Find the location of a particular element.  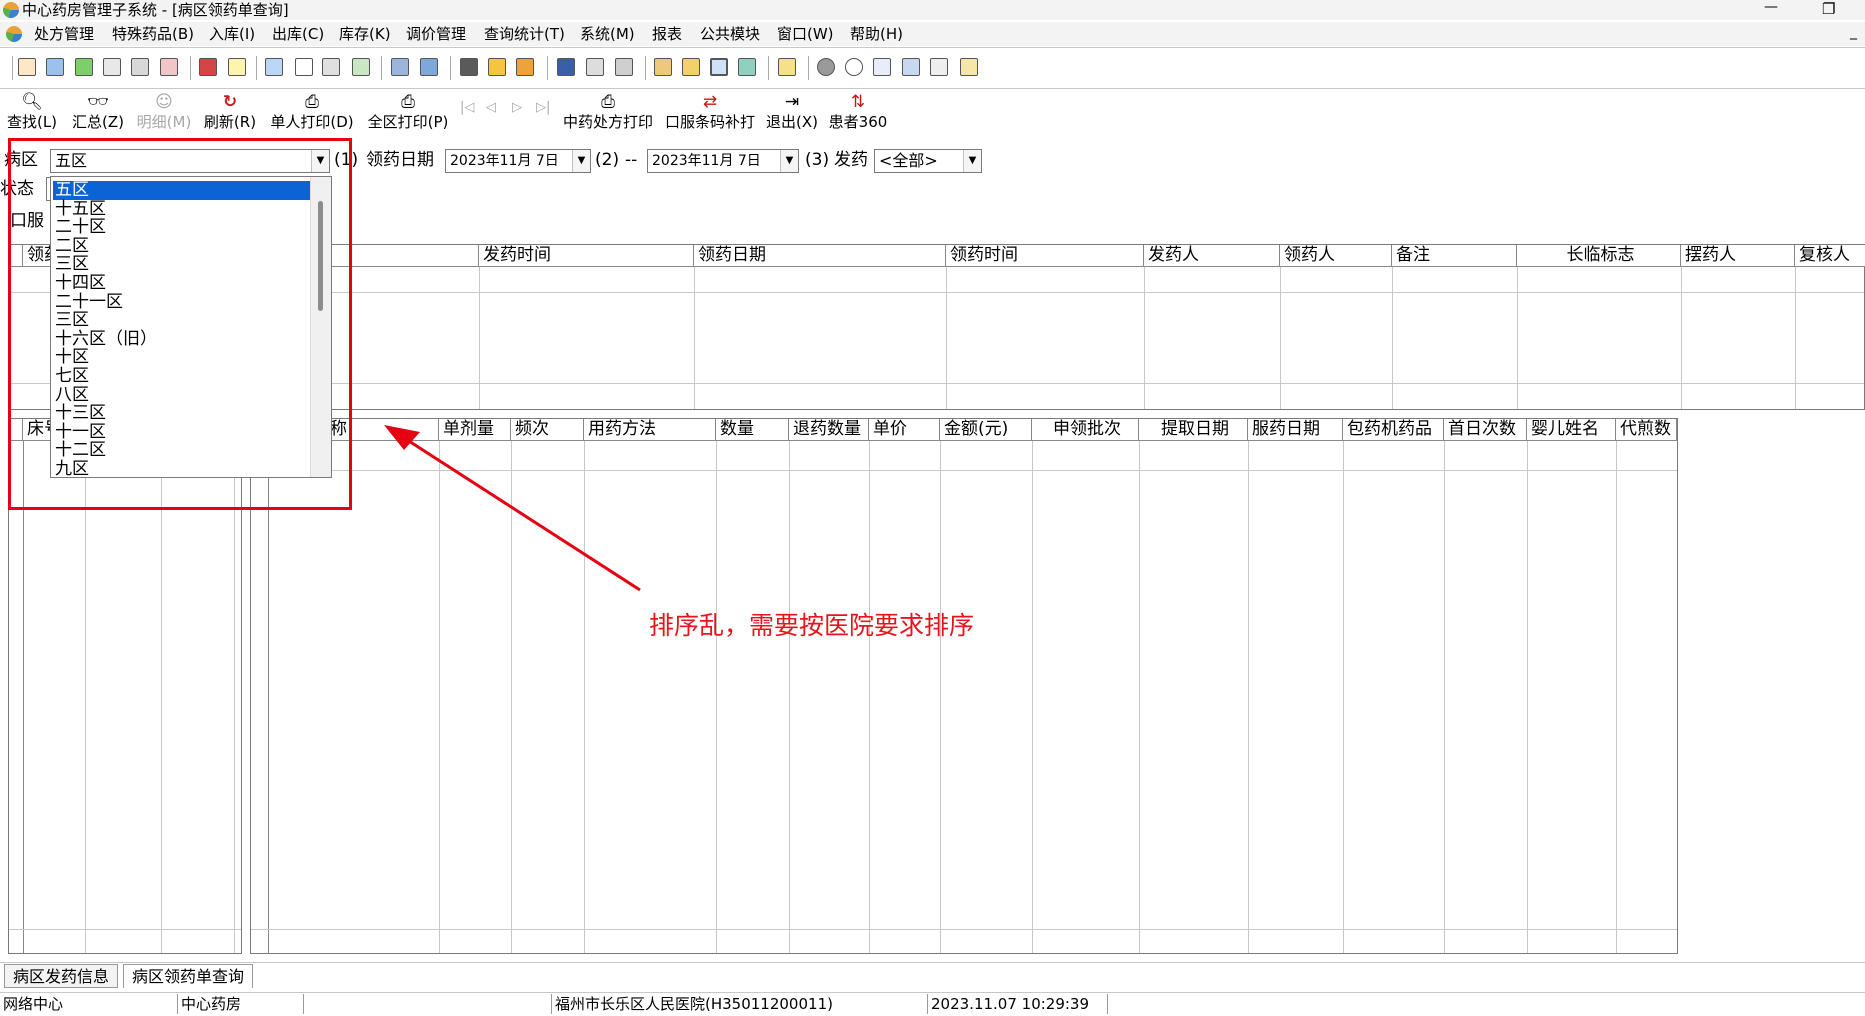

top-col-receive-time: 领药时间 is located at coordinates (1045, 256).